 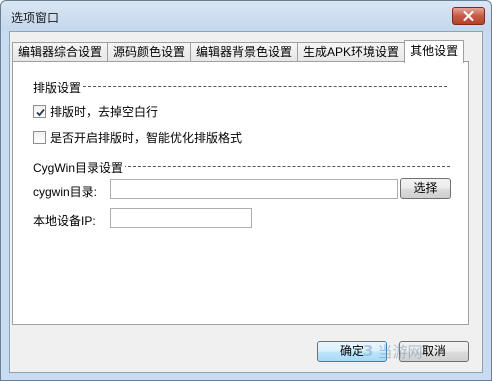 What do you see at coordinates (79, 167) in the screenshot?
I see `cygwin-group-title: CygWin目录设置` at bounding box center [79, 167].